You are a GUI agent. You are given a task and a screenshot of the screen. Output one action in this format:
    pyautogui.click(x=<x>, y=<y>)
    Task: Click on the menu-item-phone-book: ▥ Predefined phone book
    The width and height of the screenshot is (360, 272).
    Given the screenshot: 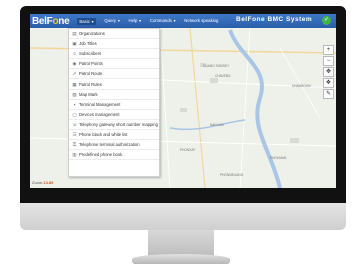 What is the action you would take?
    pyautogui.click(x=114, y=155)
    